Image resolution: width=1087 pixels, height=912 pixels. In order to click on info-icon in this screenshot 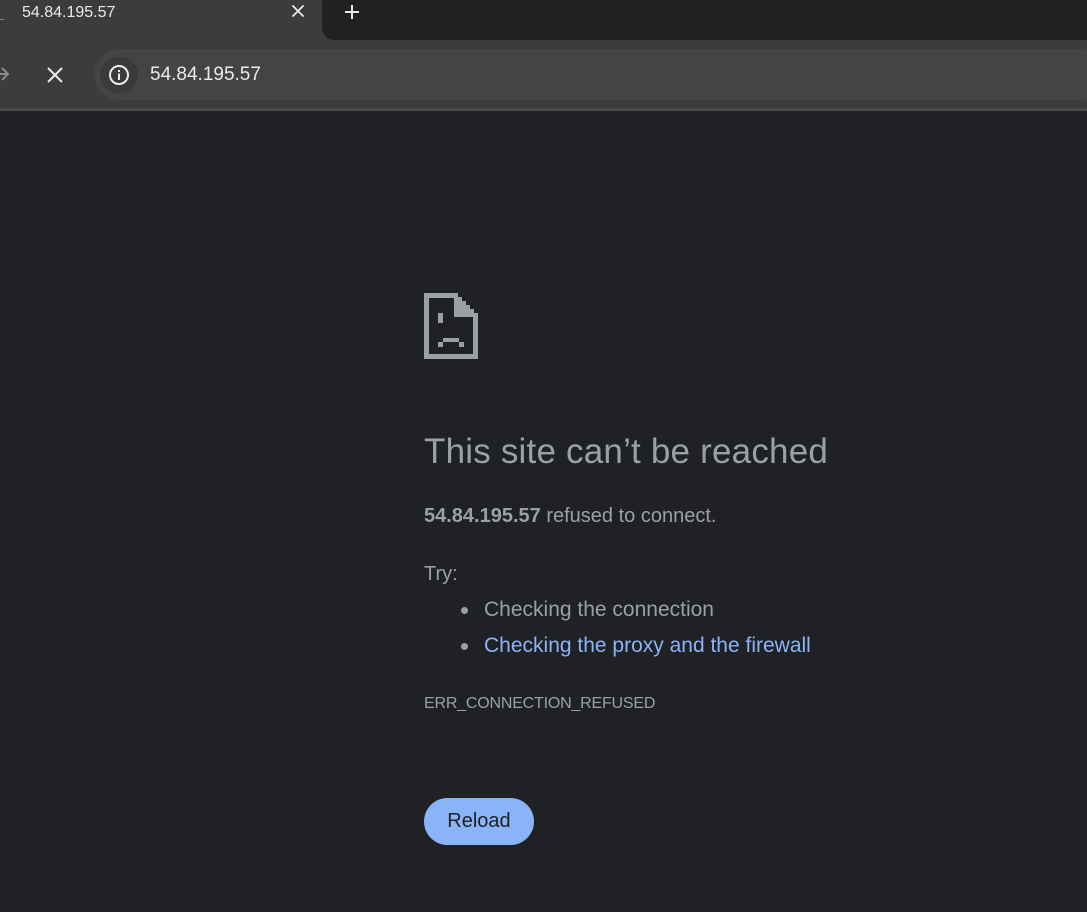, I will do `click(119, 75)`.